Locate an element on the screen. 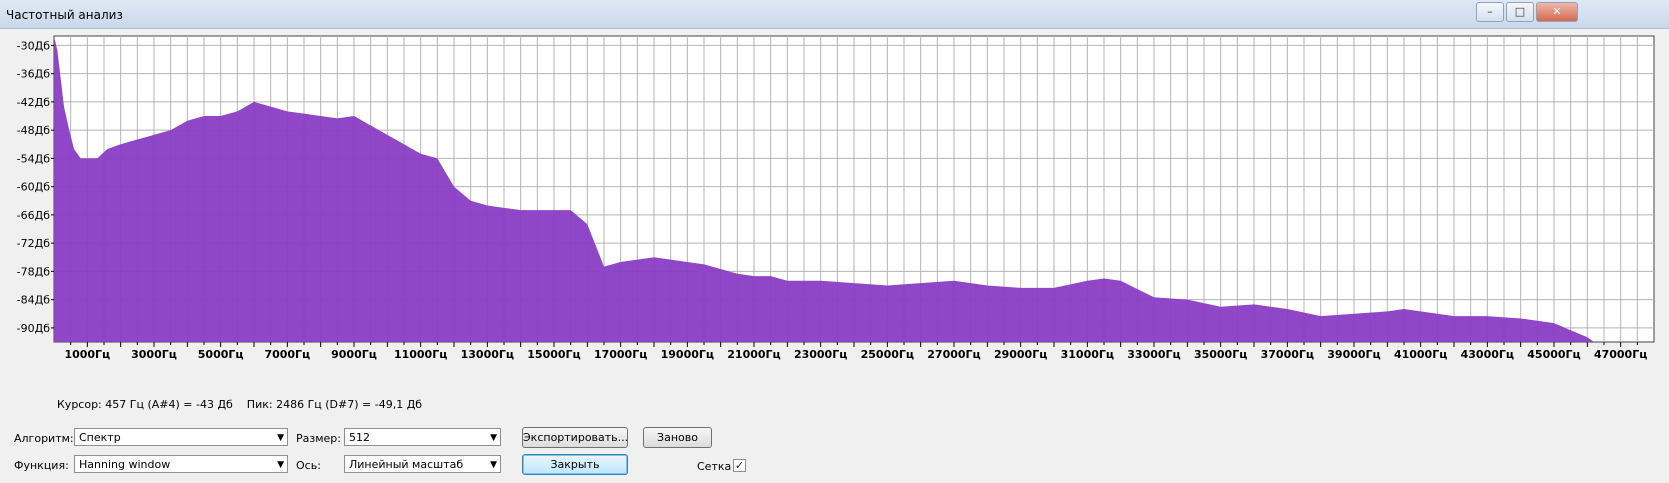 The image size is (1669, 483). y-tick-label: -66Дб is located at coordinates (34, 215).